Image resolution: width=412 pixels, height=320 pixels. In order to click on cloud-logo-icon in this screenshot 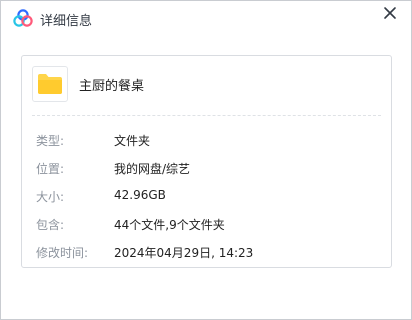, I will do `click(23, 18)`.